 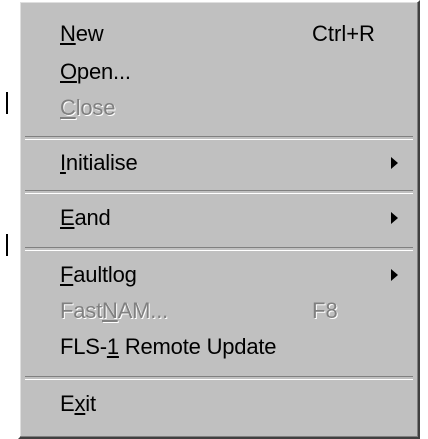 What do you see at coordinates (325, 310) in the screenshot?
I see `menu-item-shortcut: F8` at bounding box center [325, 310].